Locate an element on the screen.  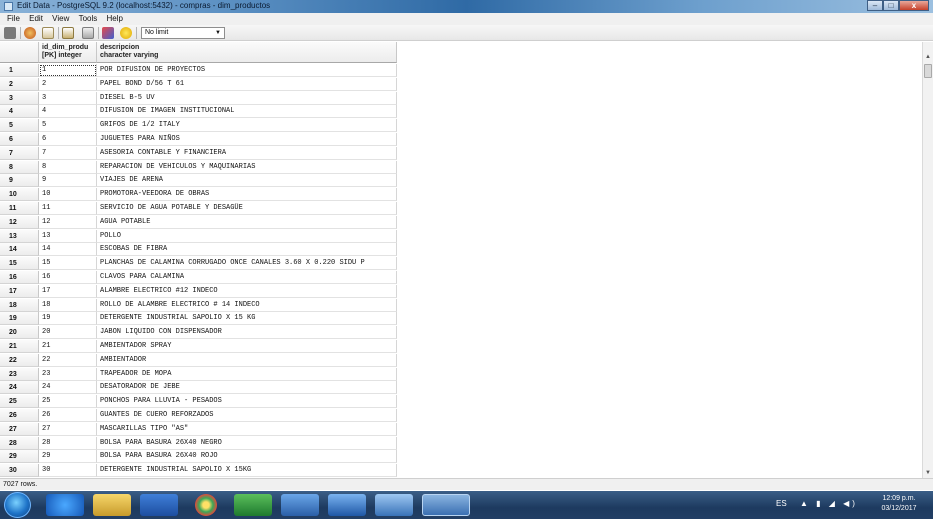
cell-id: 18 is located at coordinates (68, 305).